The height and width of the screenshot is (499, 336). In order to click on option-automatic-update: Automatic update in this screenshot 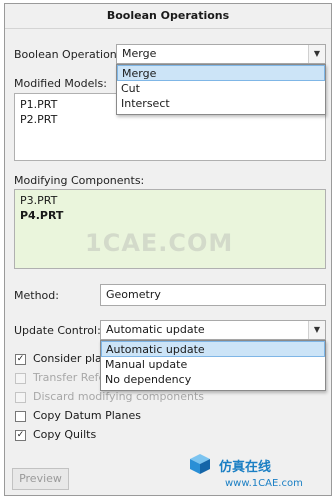, I will do `click(213, 349)`.